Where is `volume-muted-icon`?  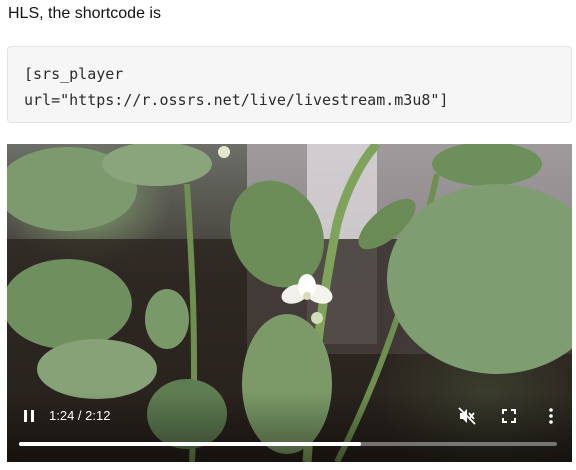
volume-muted-icon is located at coordinates (467, 416).